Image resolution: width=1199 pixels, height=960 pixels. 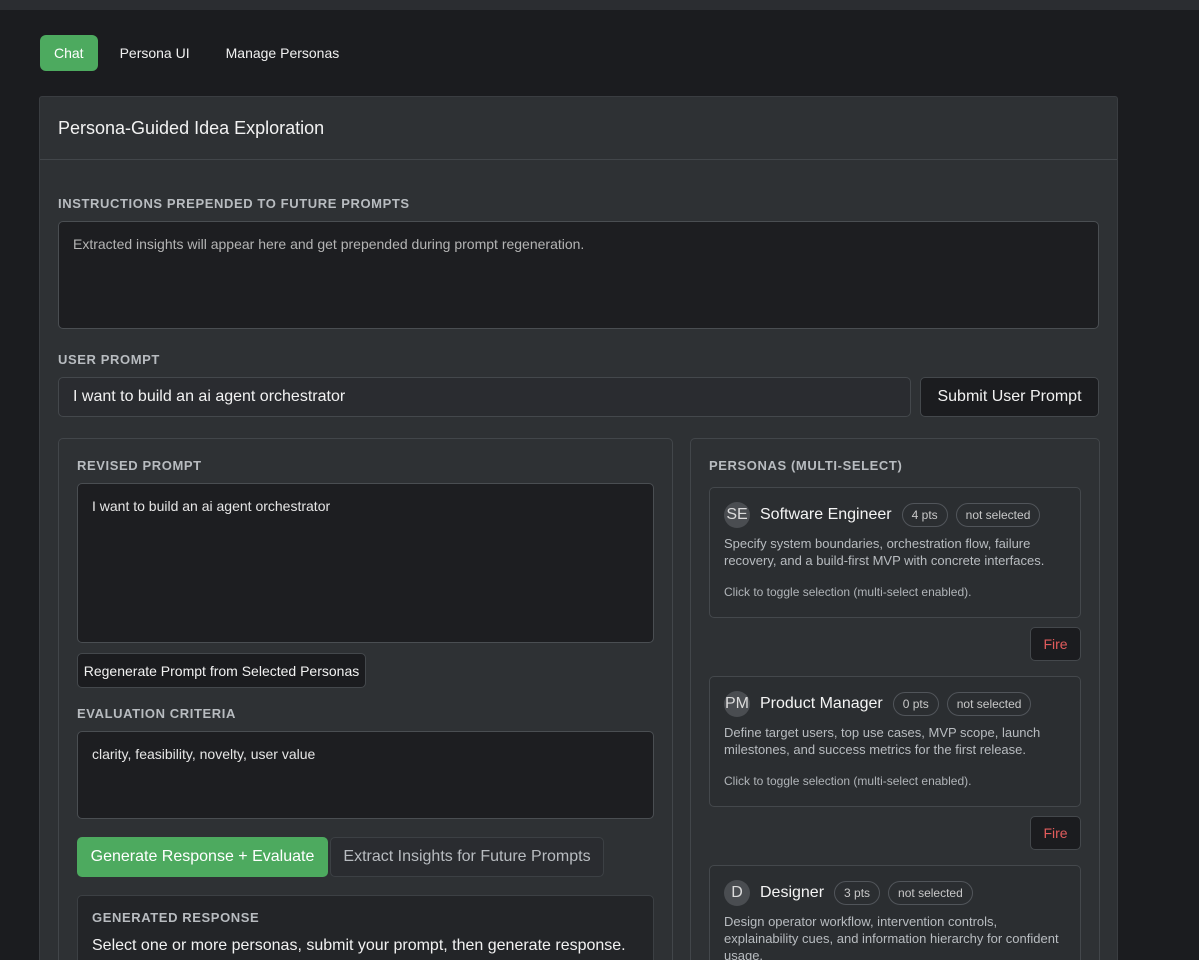 I want to click on tab-manage-personas: Manage Personas, so click(x=283, y=53).